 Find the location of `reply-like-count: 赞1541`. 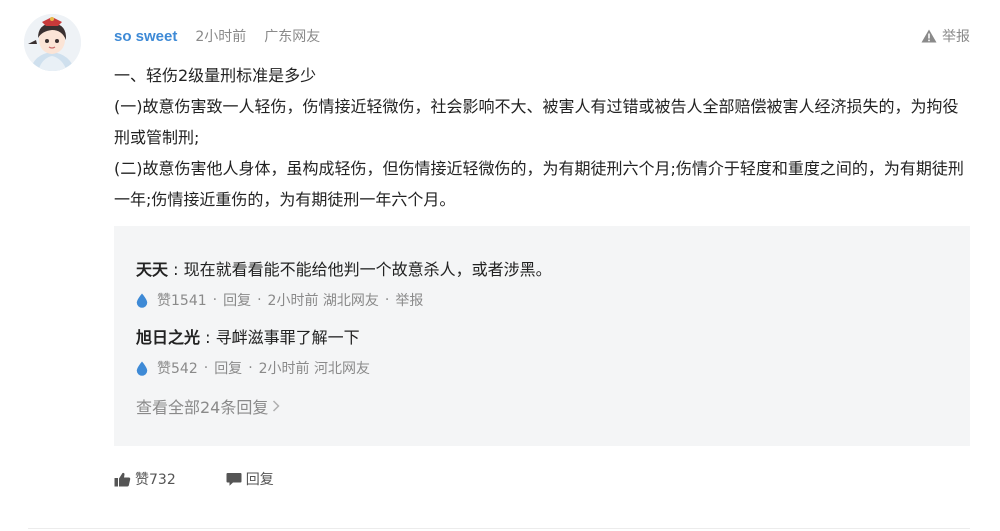

reply-like-count: 赞1541 is located at coordinates (182, 300).